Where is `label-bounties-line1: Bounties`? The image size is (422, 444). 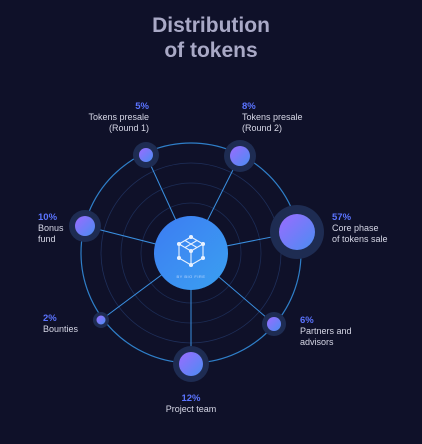
label-bounties-line1: Bounties is located at coordinates (61, 329).